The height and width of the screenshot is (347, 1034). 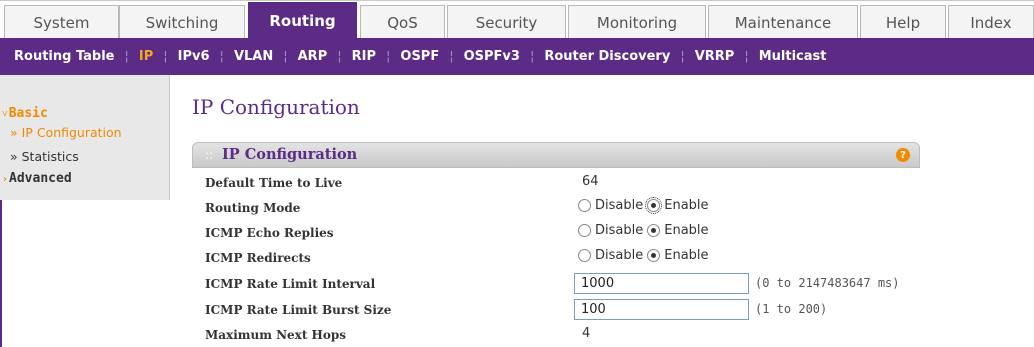 I want to click on routing-mode-disable-radio, so click(x=584, y=205).